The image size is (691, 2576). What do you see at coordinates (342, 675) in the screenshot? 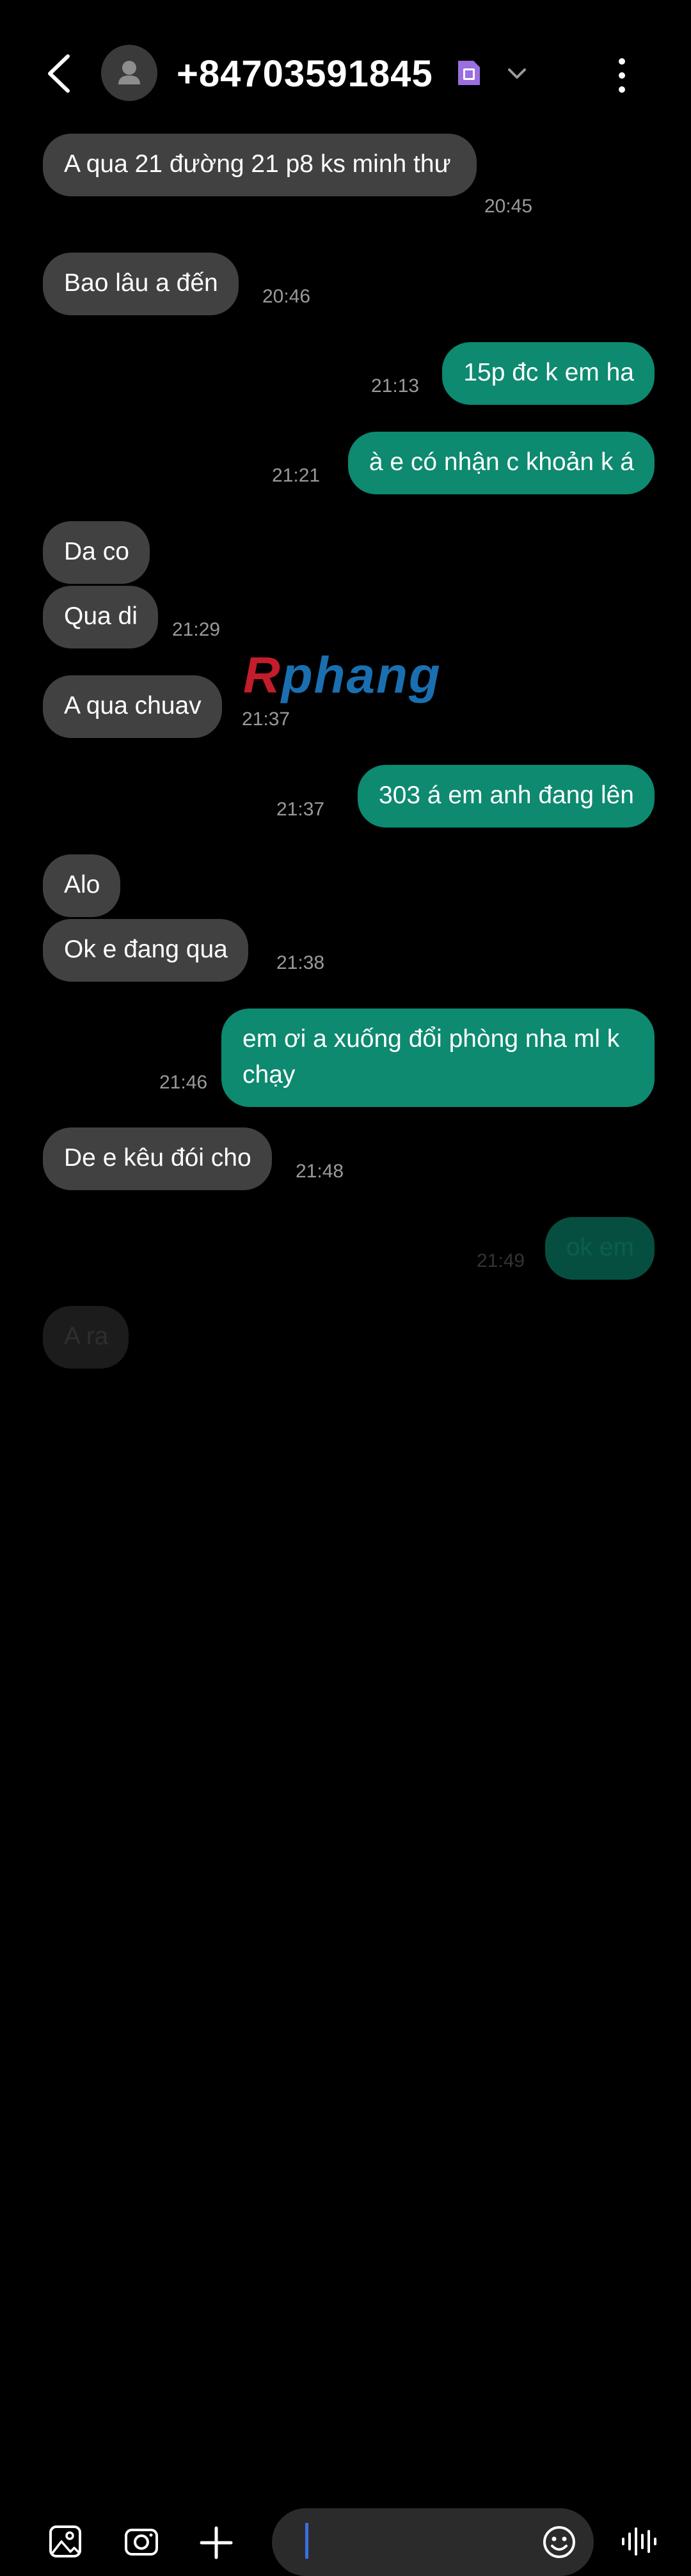
I see `watermark: Rphang` at bounding box center [342, 675].